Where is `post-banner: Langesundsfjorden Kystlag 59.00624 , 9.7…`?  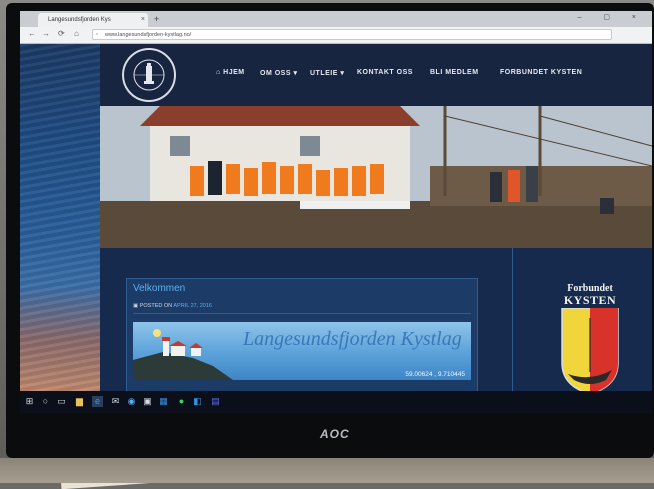
post-banner: Langesundsfjorden Kystlag 59.00624 , 9.7… is located at coordinates (302, 351).